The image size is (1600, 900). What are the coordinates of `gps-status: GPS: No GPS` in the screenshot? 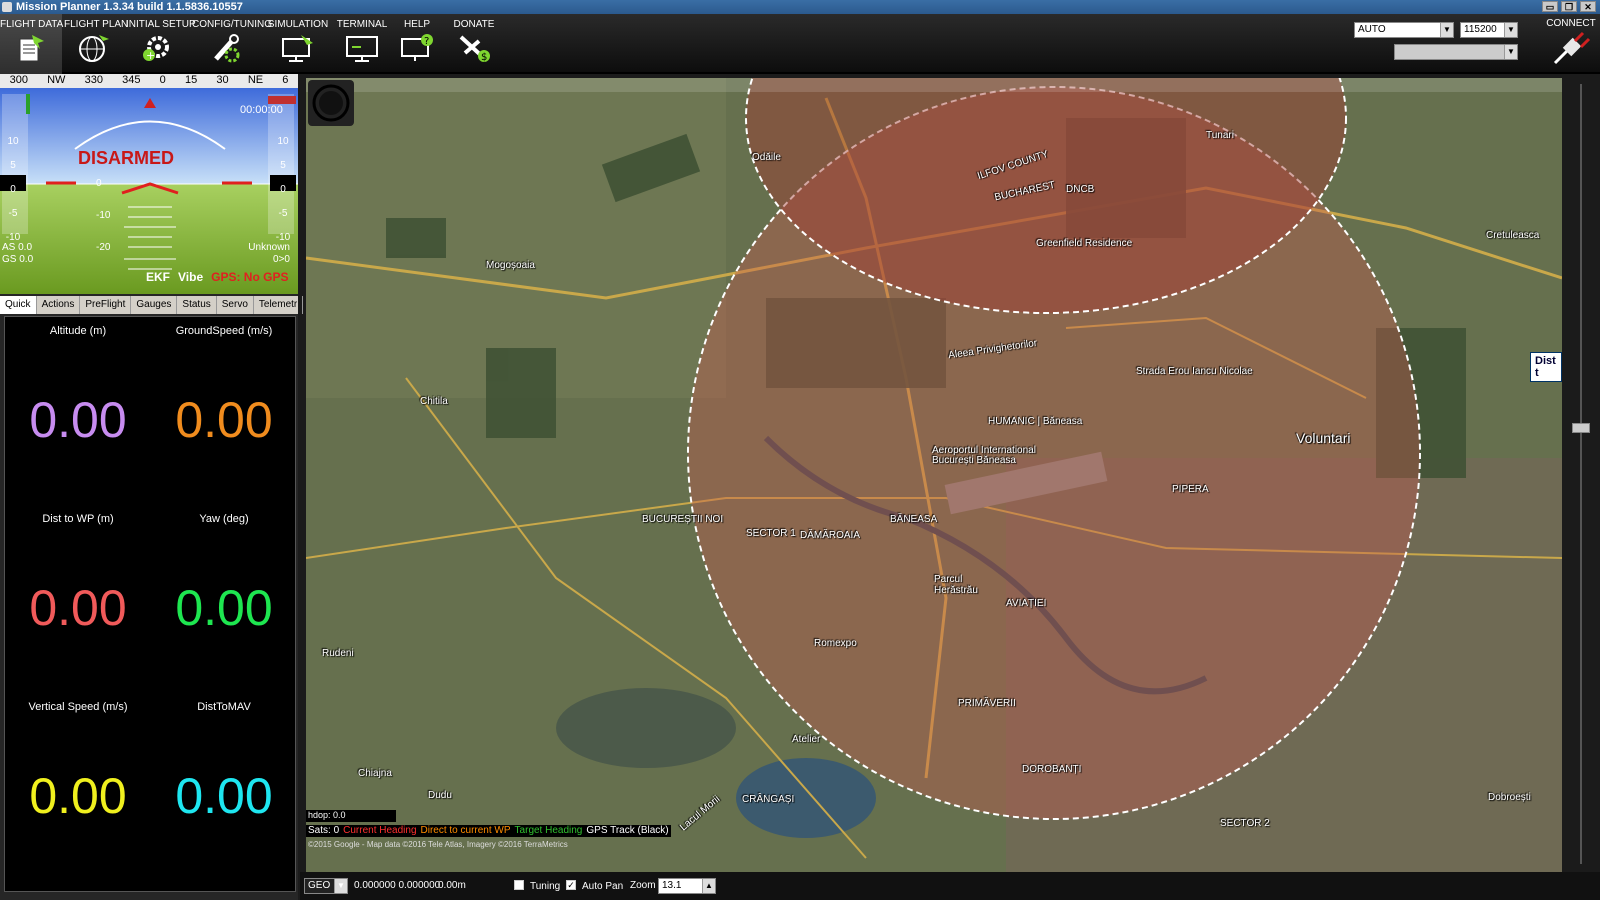 It's located at (250, 277).